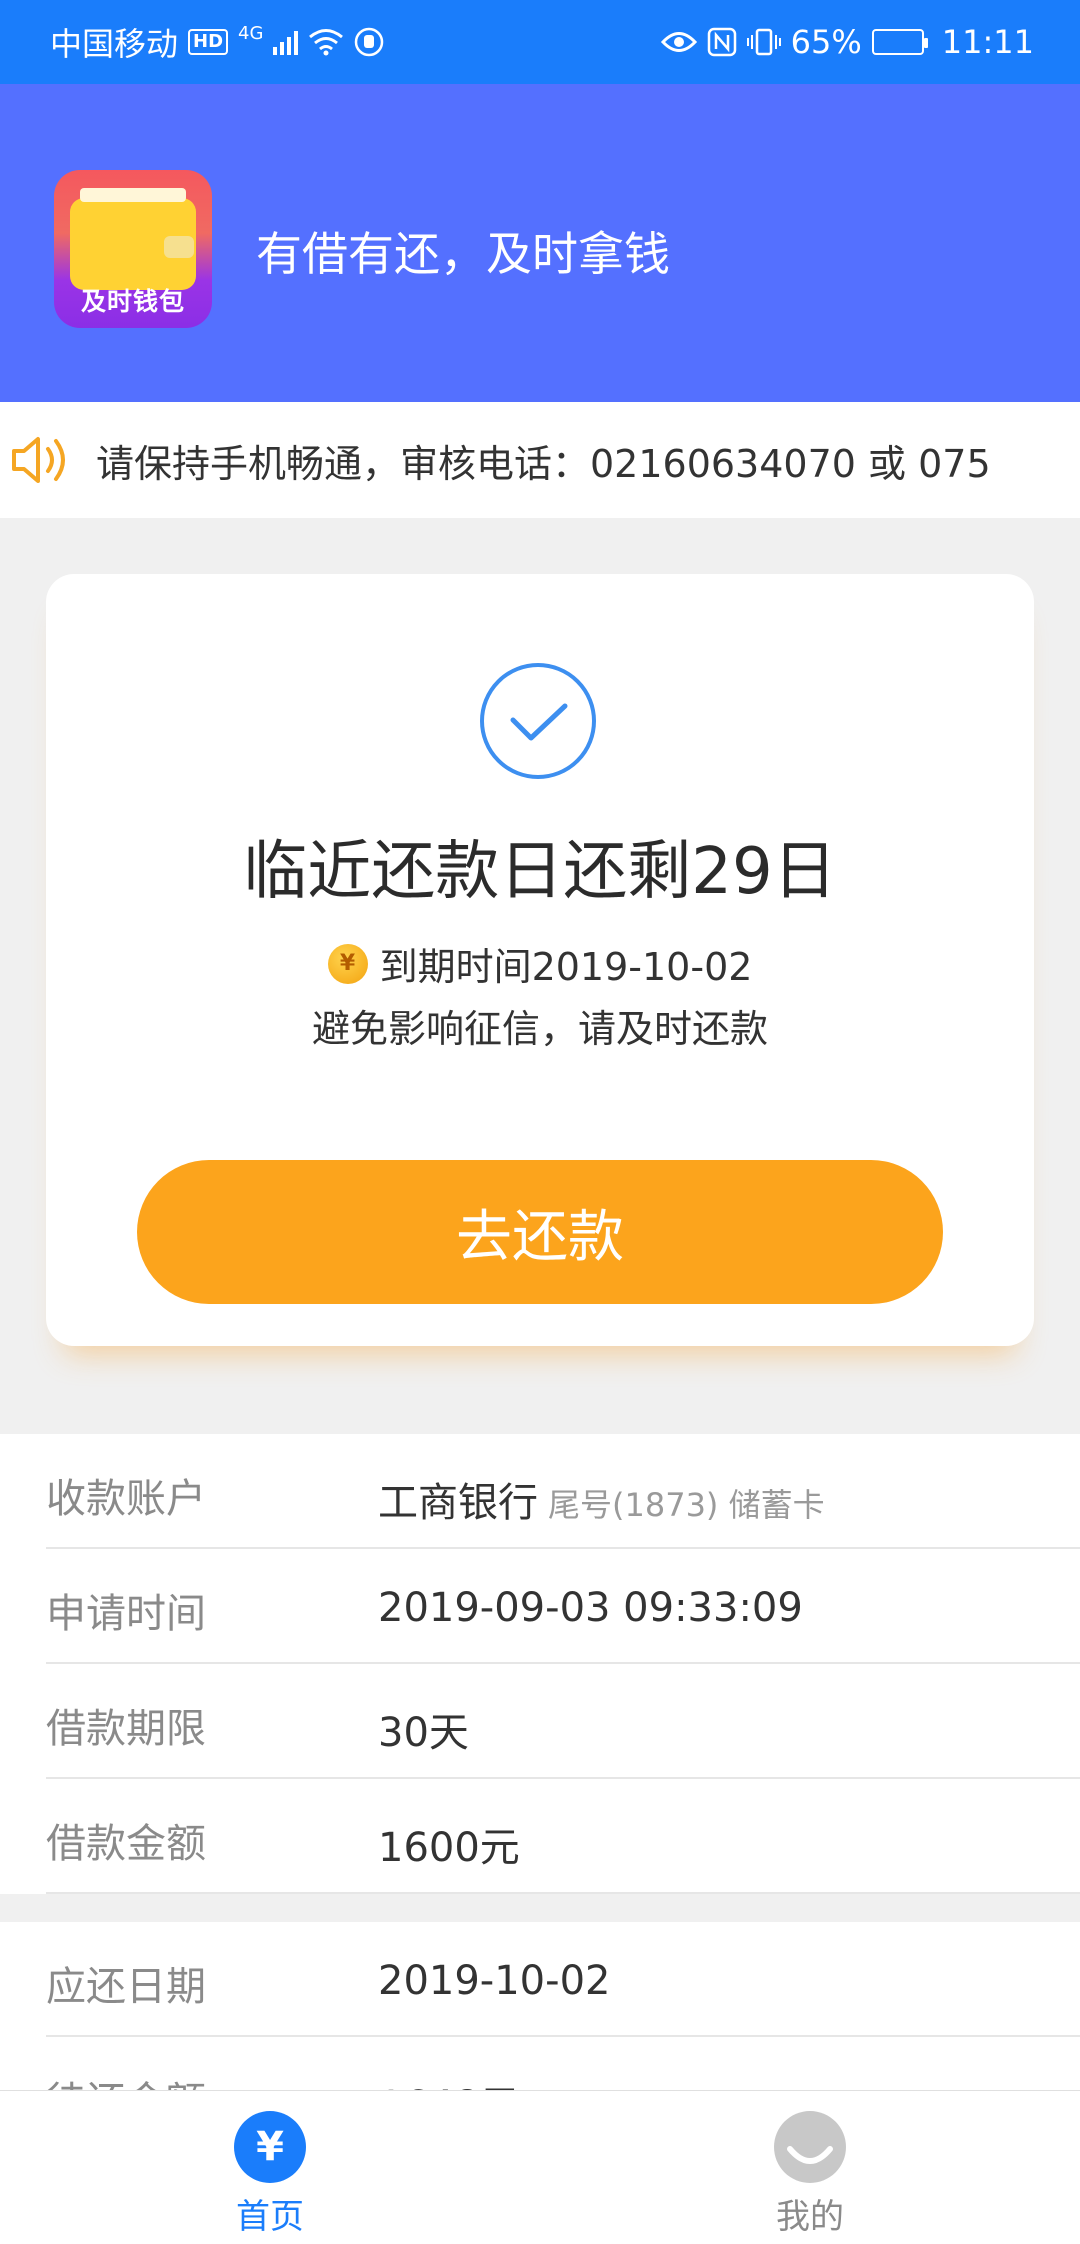 Image resolution: width=1080 pixels, height=2244 pixels. Describe the element at coordinates (38, 460) in the screenshot. I see `speaker-icon` at that location.